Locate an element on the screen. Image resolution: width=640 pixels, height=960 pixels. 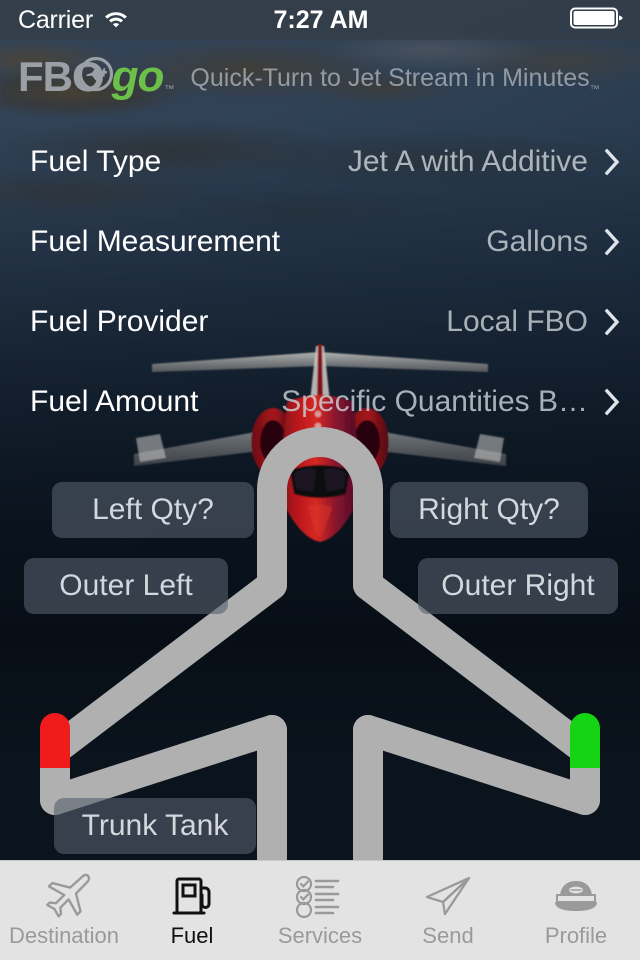
tab-profile: Profile is located at coordinates (576, 910).